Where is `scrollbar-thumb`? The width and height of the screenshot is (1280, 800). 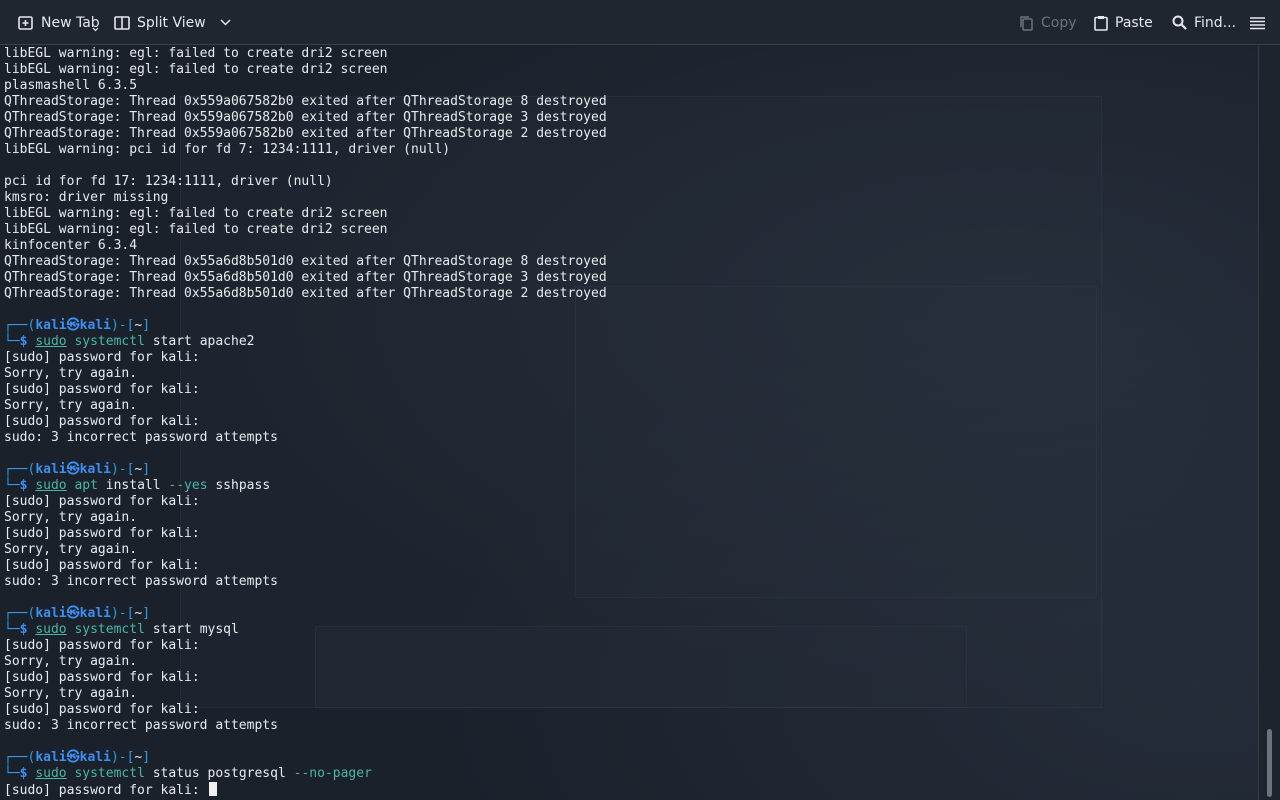
scrollbar-thumb is located at coordinates (1269, 763).